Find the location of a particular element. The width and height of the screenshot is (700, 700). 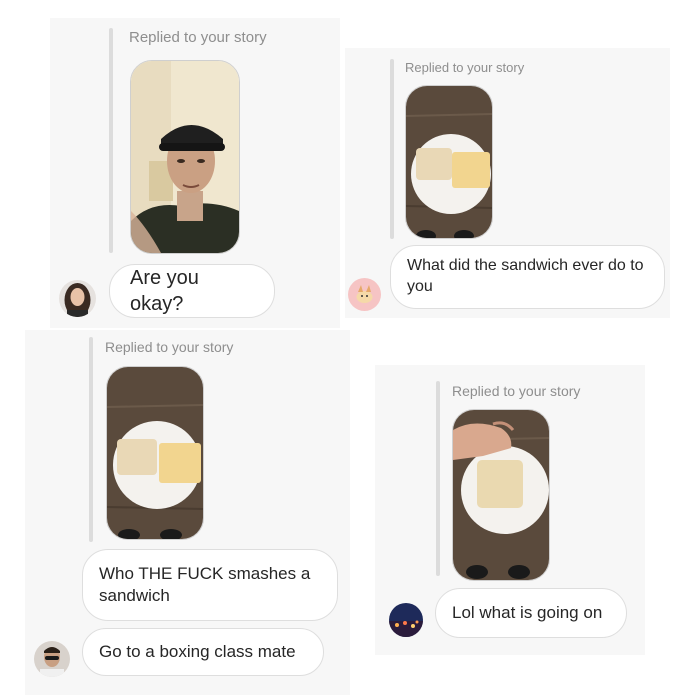

message-text: Are you okay? is located at coordinates (164, 291).